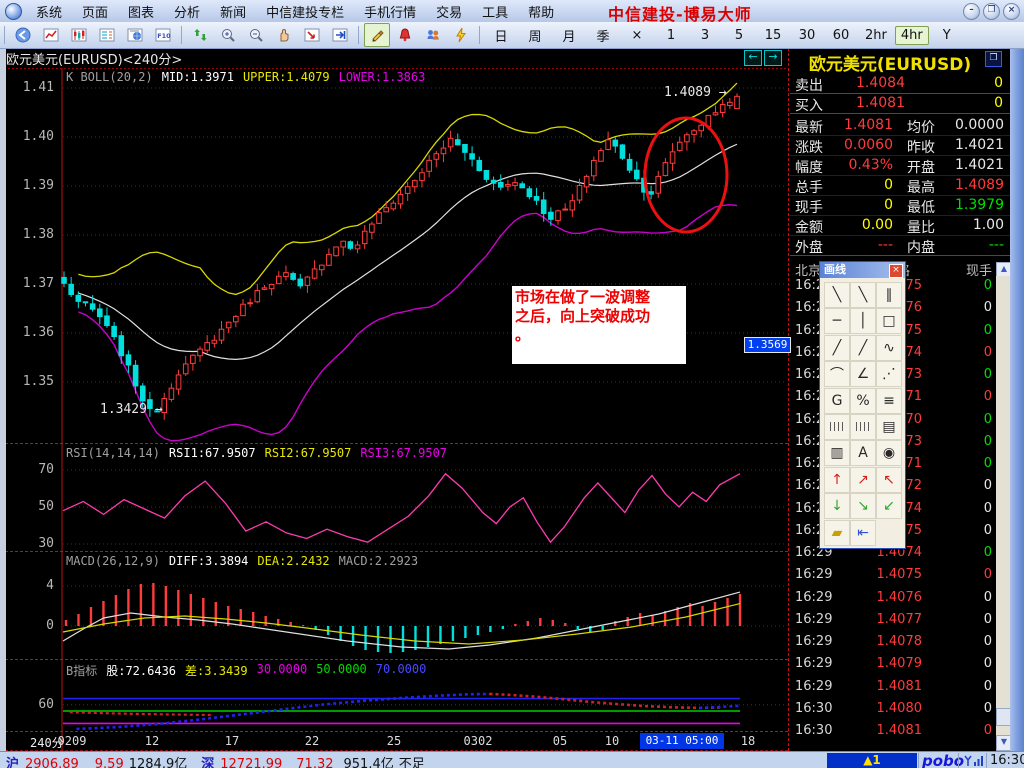 This screenshot has width=1024, height=768. I want to click on menu-分析: 分析, so click(187, 11).